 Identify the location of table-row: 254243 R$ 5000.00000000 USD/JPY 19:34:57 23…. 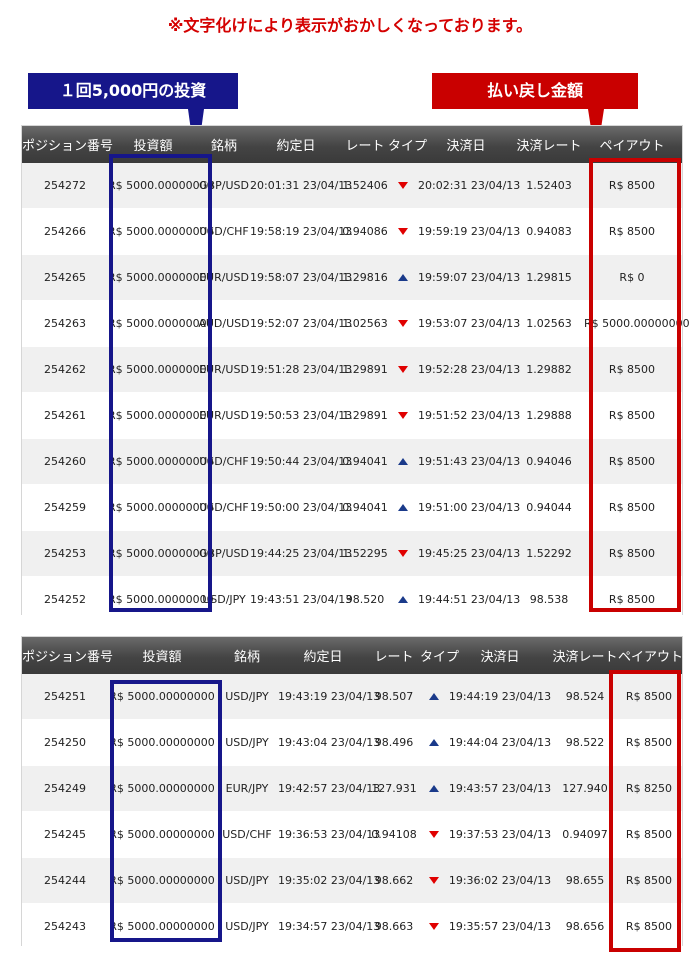
(352, 927).